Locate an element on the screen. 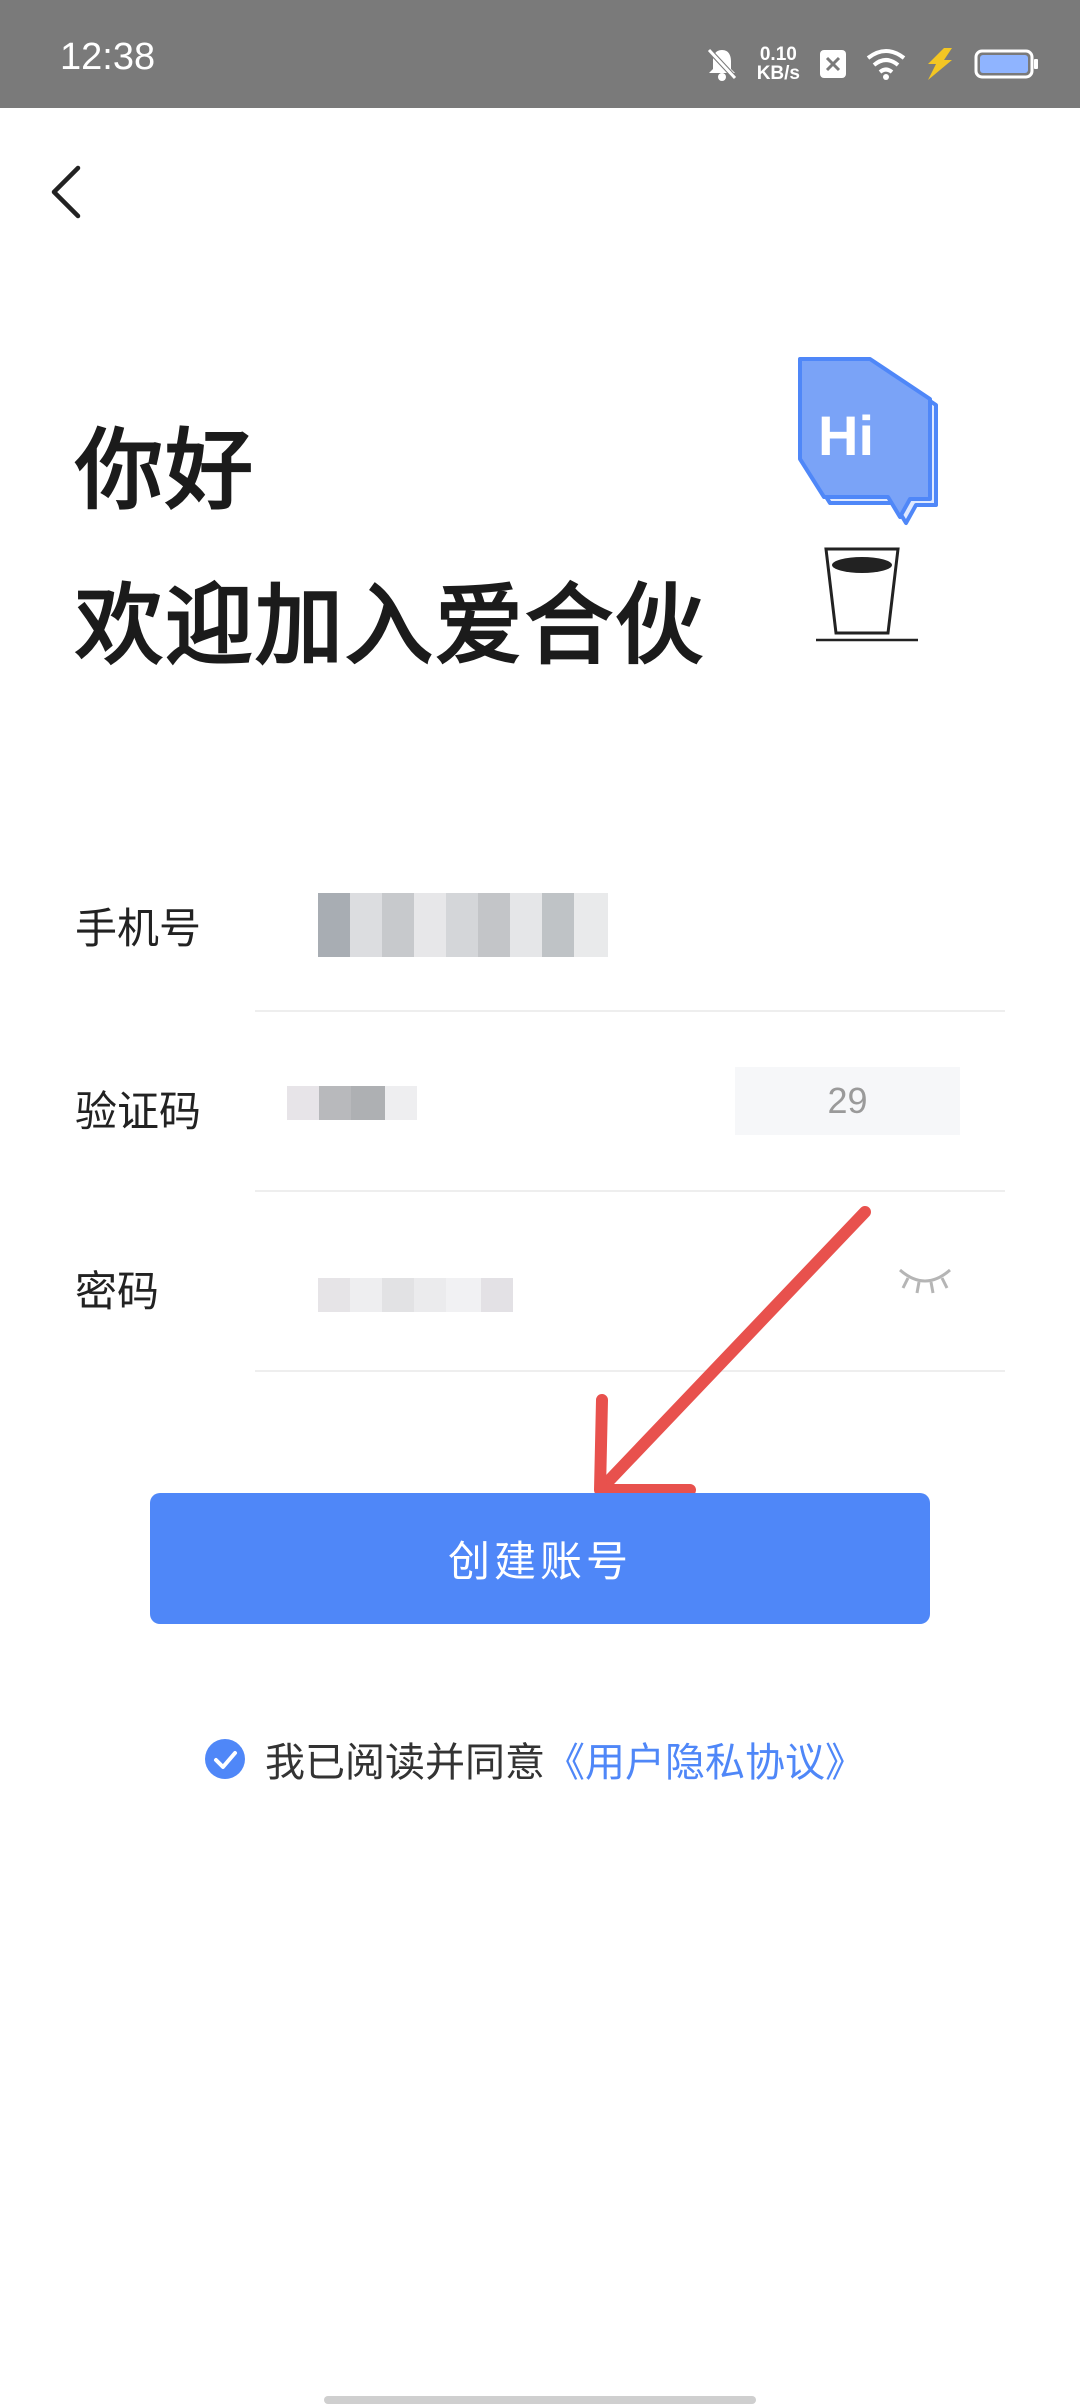 The height and width of the screenshot is (2408, 1080). status-icons: 0.10 KB/s is located at coordinates (872, 64).